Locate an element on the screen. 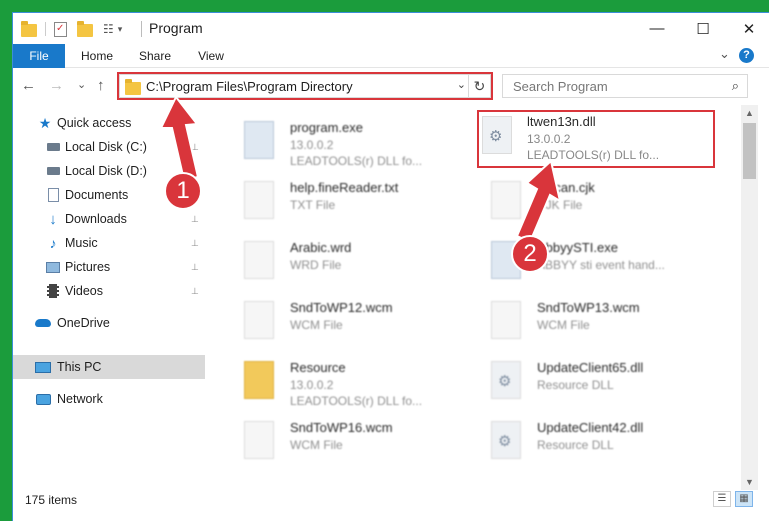  file-type: Resource DLL is located at coordinates (575, 385).